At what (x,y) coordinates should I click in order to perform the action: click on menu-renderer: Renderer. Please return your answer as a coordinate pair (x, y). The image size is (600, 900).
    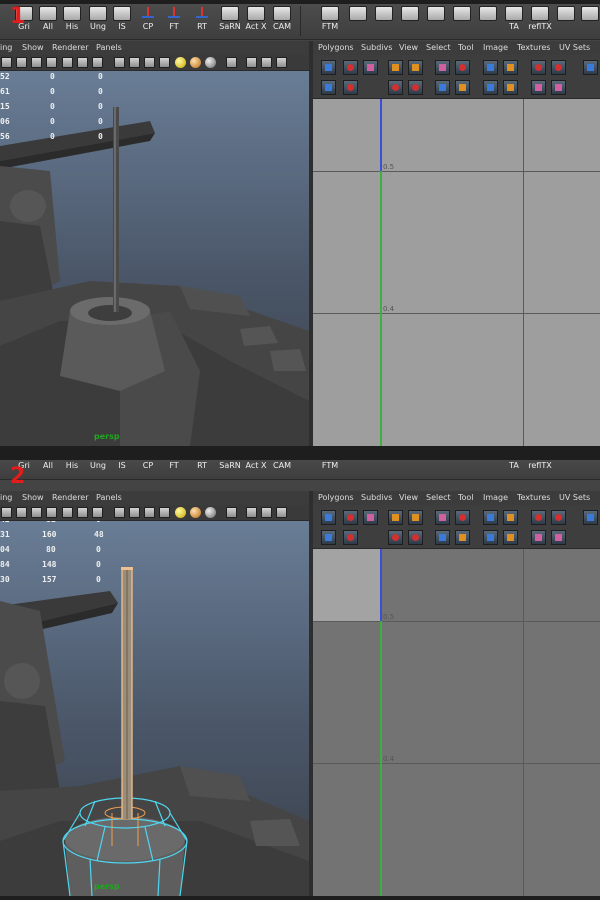
    Looking at the image, I should click on (70, 497).